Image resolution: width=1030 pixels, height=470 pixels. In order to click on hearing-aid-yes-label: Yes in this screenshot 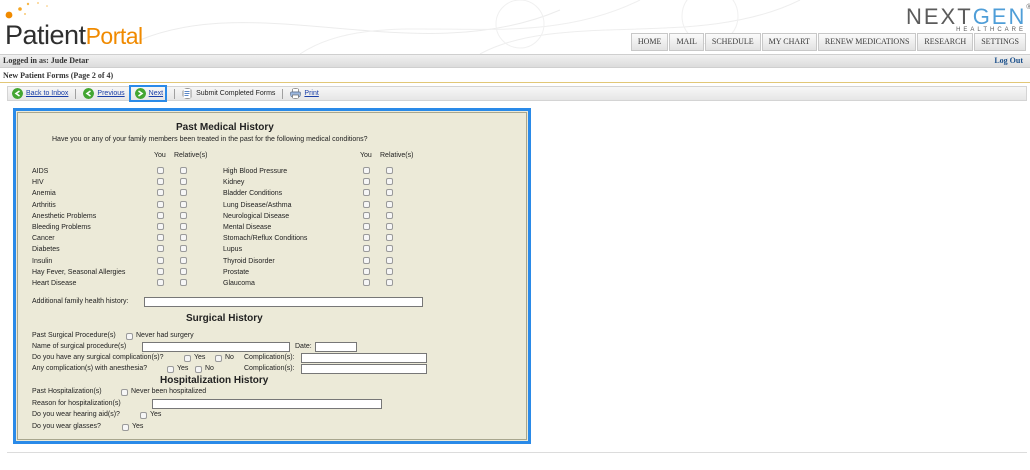, I will do `click(156, 414)`.